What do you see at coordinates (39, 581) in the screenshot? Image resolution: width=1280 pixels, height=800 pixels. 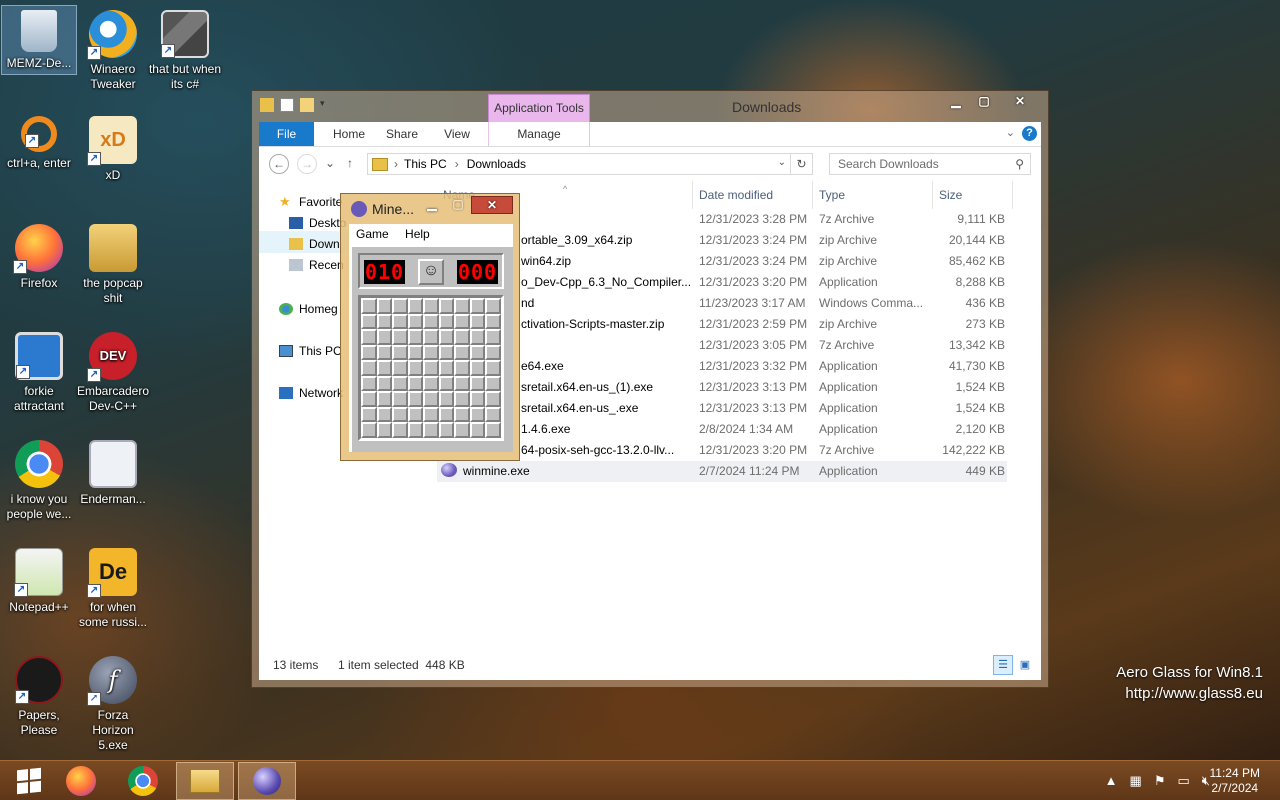 I see `desktop-icon-notepadpp: ↗ Notepad++` at bounding box center [39, 581].